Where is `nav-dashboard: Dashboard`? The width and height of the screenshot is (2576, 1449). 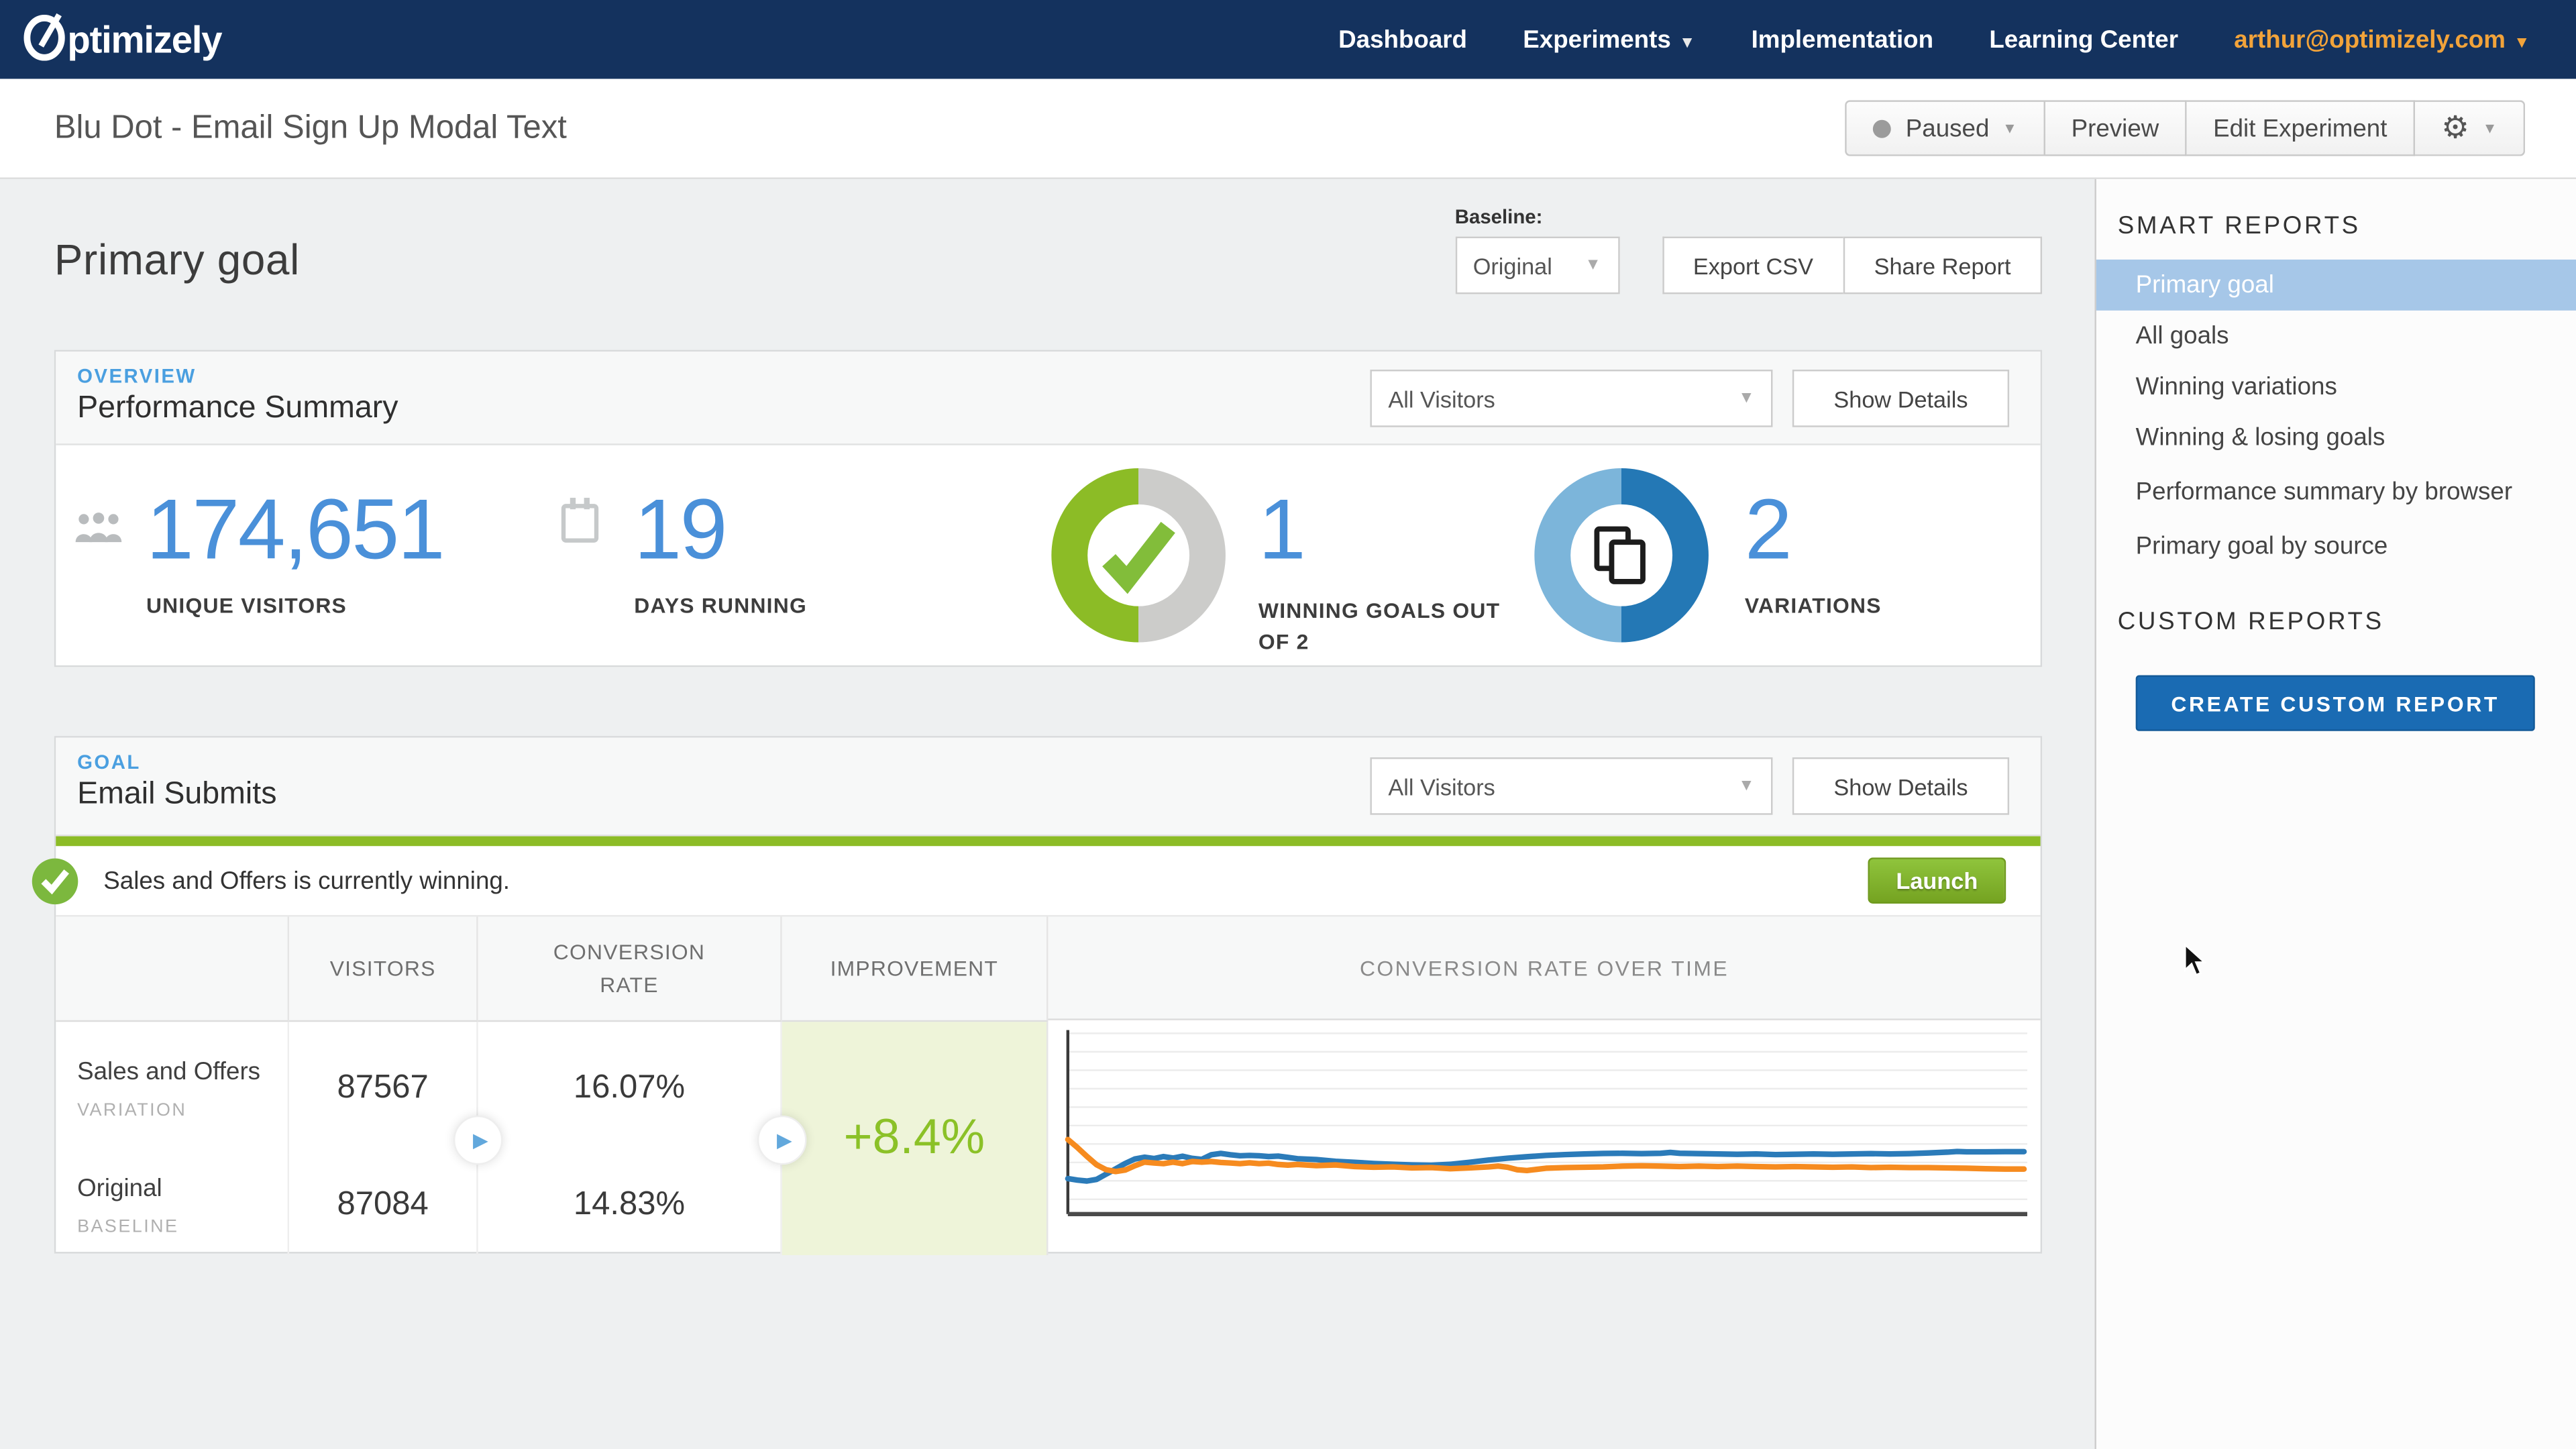 nav-dashboard: Dashboard is located at coordinates (1402, 39).